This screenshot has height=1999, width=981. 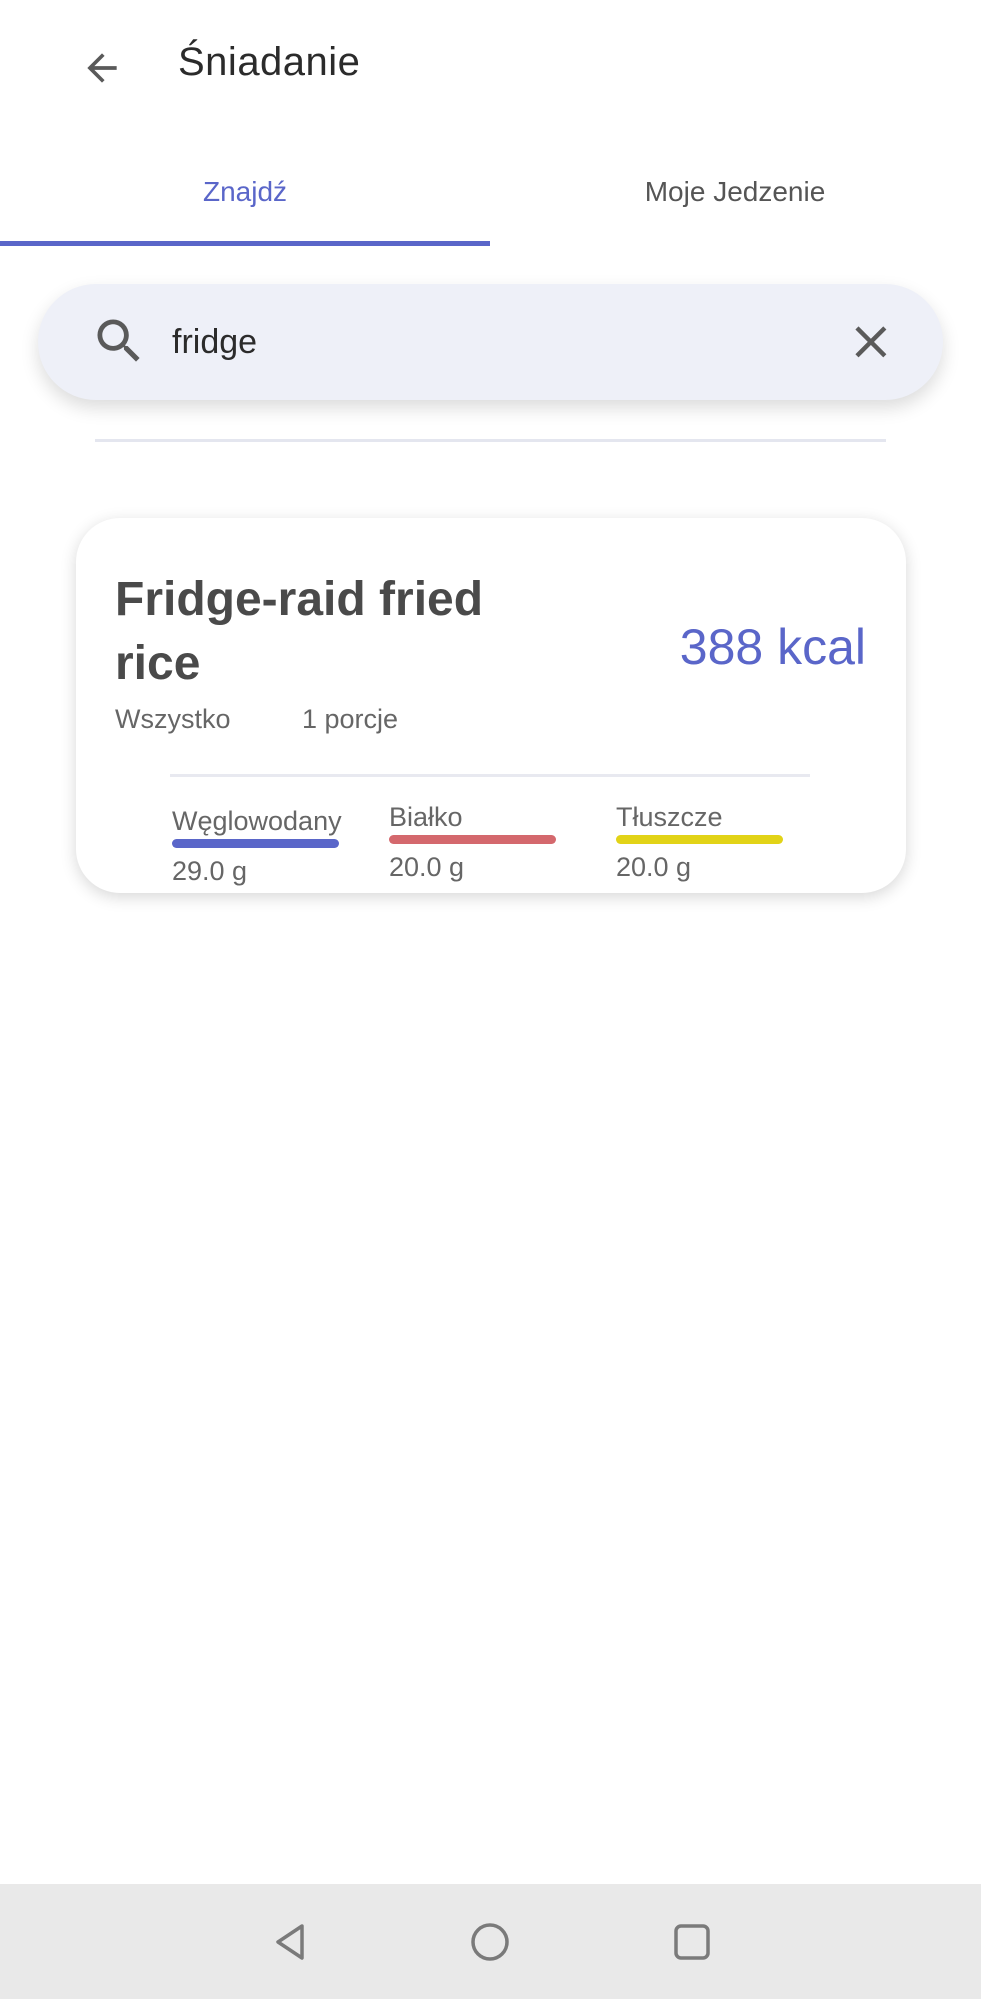 What do you see at coordinates (490, 67) in the screenshot?
I see `top-app-bar: Śniadanie` at bounding box center [490, 67].